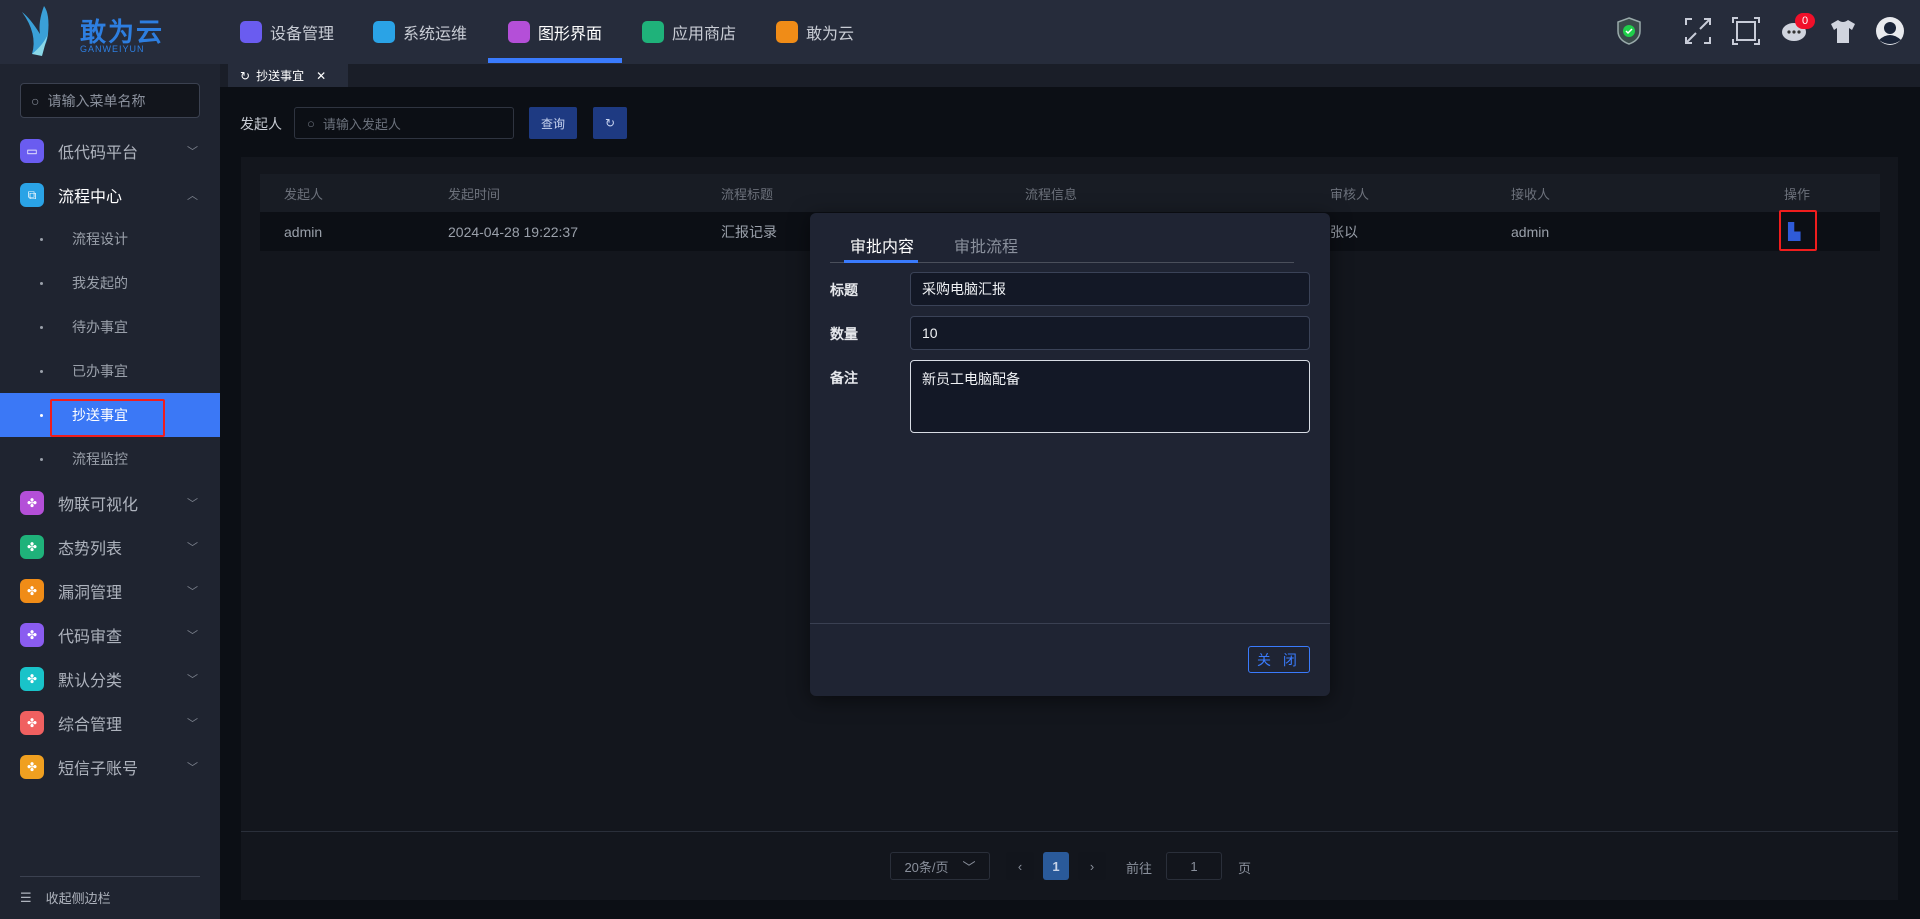 The image size is (1920, 919). Describe the element at coordinates (1746, 31) in the screenshot. I see `frame-icon` at that location.